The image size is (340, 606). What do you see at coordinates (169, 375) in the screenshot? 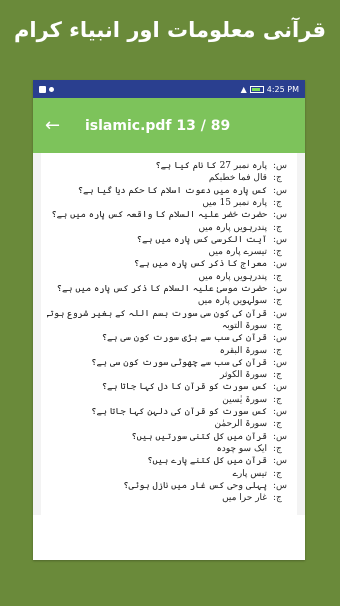
I see `pdf-line: ج: سورۃ الکوثر` at bounding box center [169, 375].